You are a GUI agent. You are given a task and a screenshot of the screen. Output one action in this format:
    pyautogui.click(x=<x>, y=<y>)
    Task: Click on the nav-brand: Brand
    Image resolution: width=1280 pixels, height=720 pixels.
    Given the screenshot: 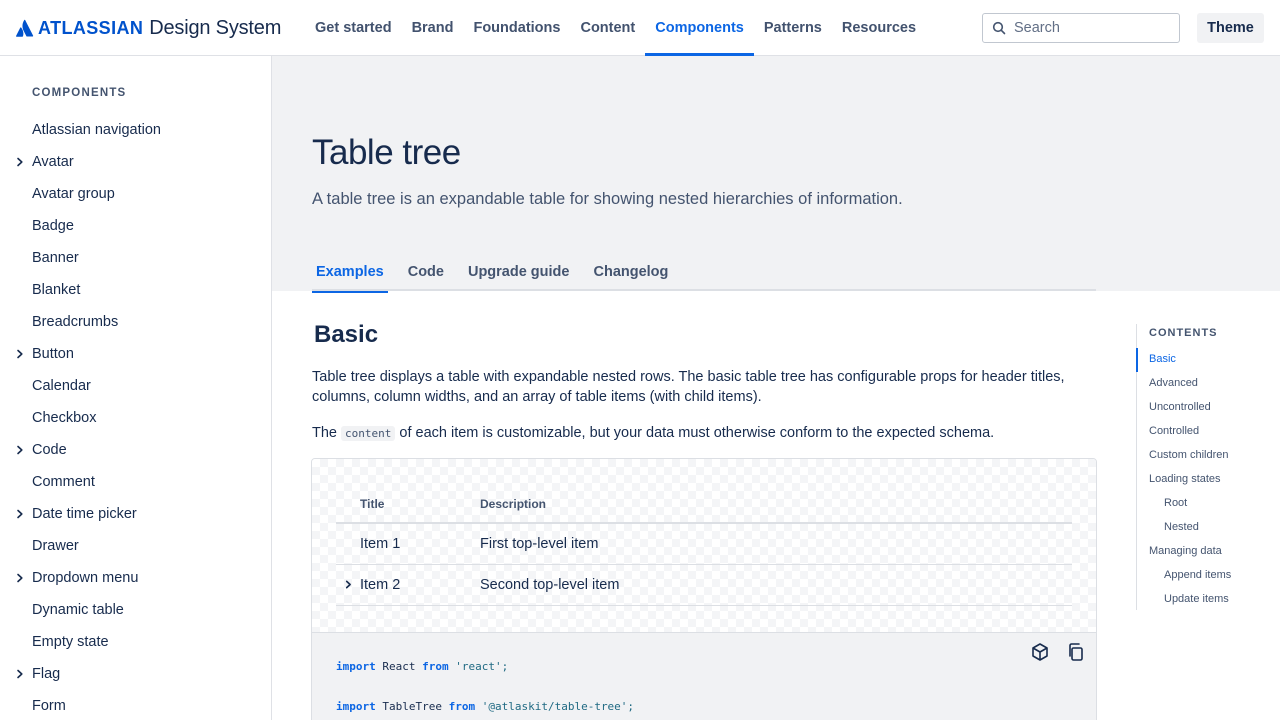 What is the action you would take?
    pyautogui.click(x=433, y=28)
    